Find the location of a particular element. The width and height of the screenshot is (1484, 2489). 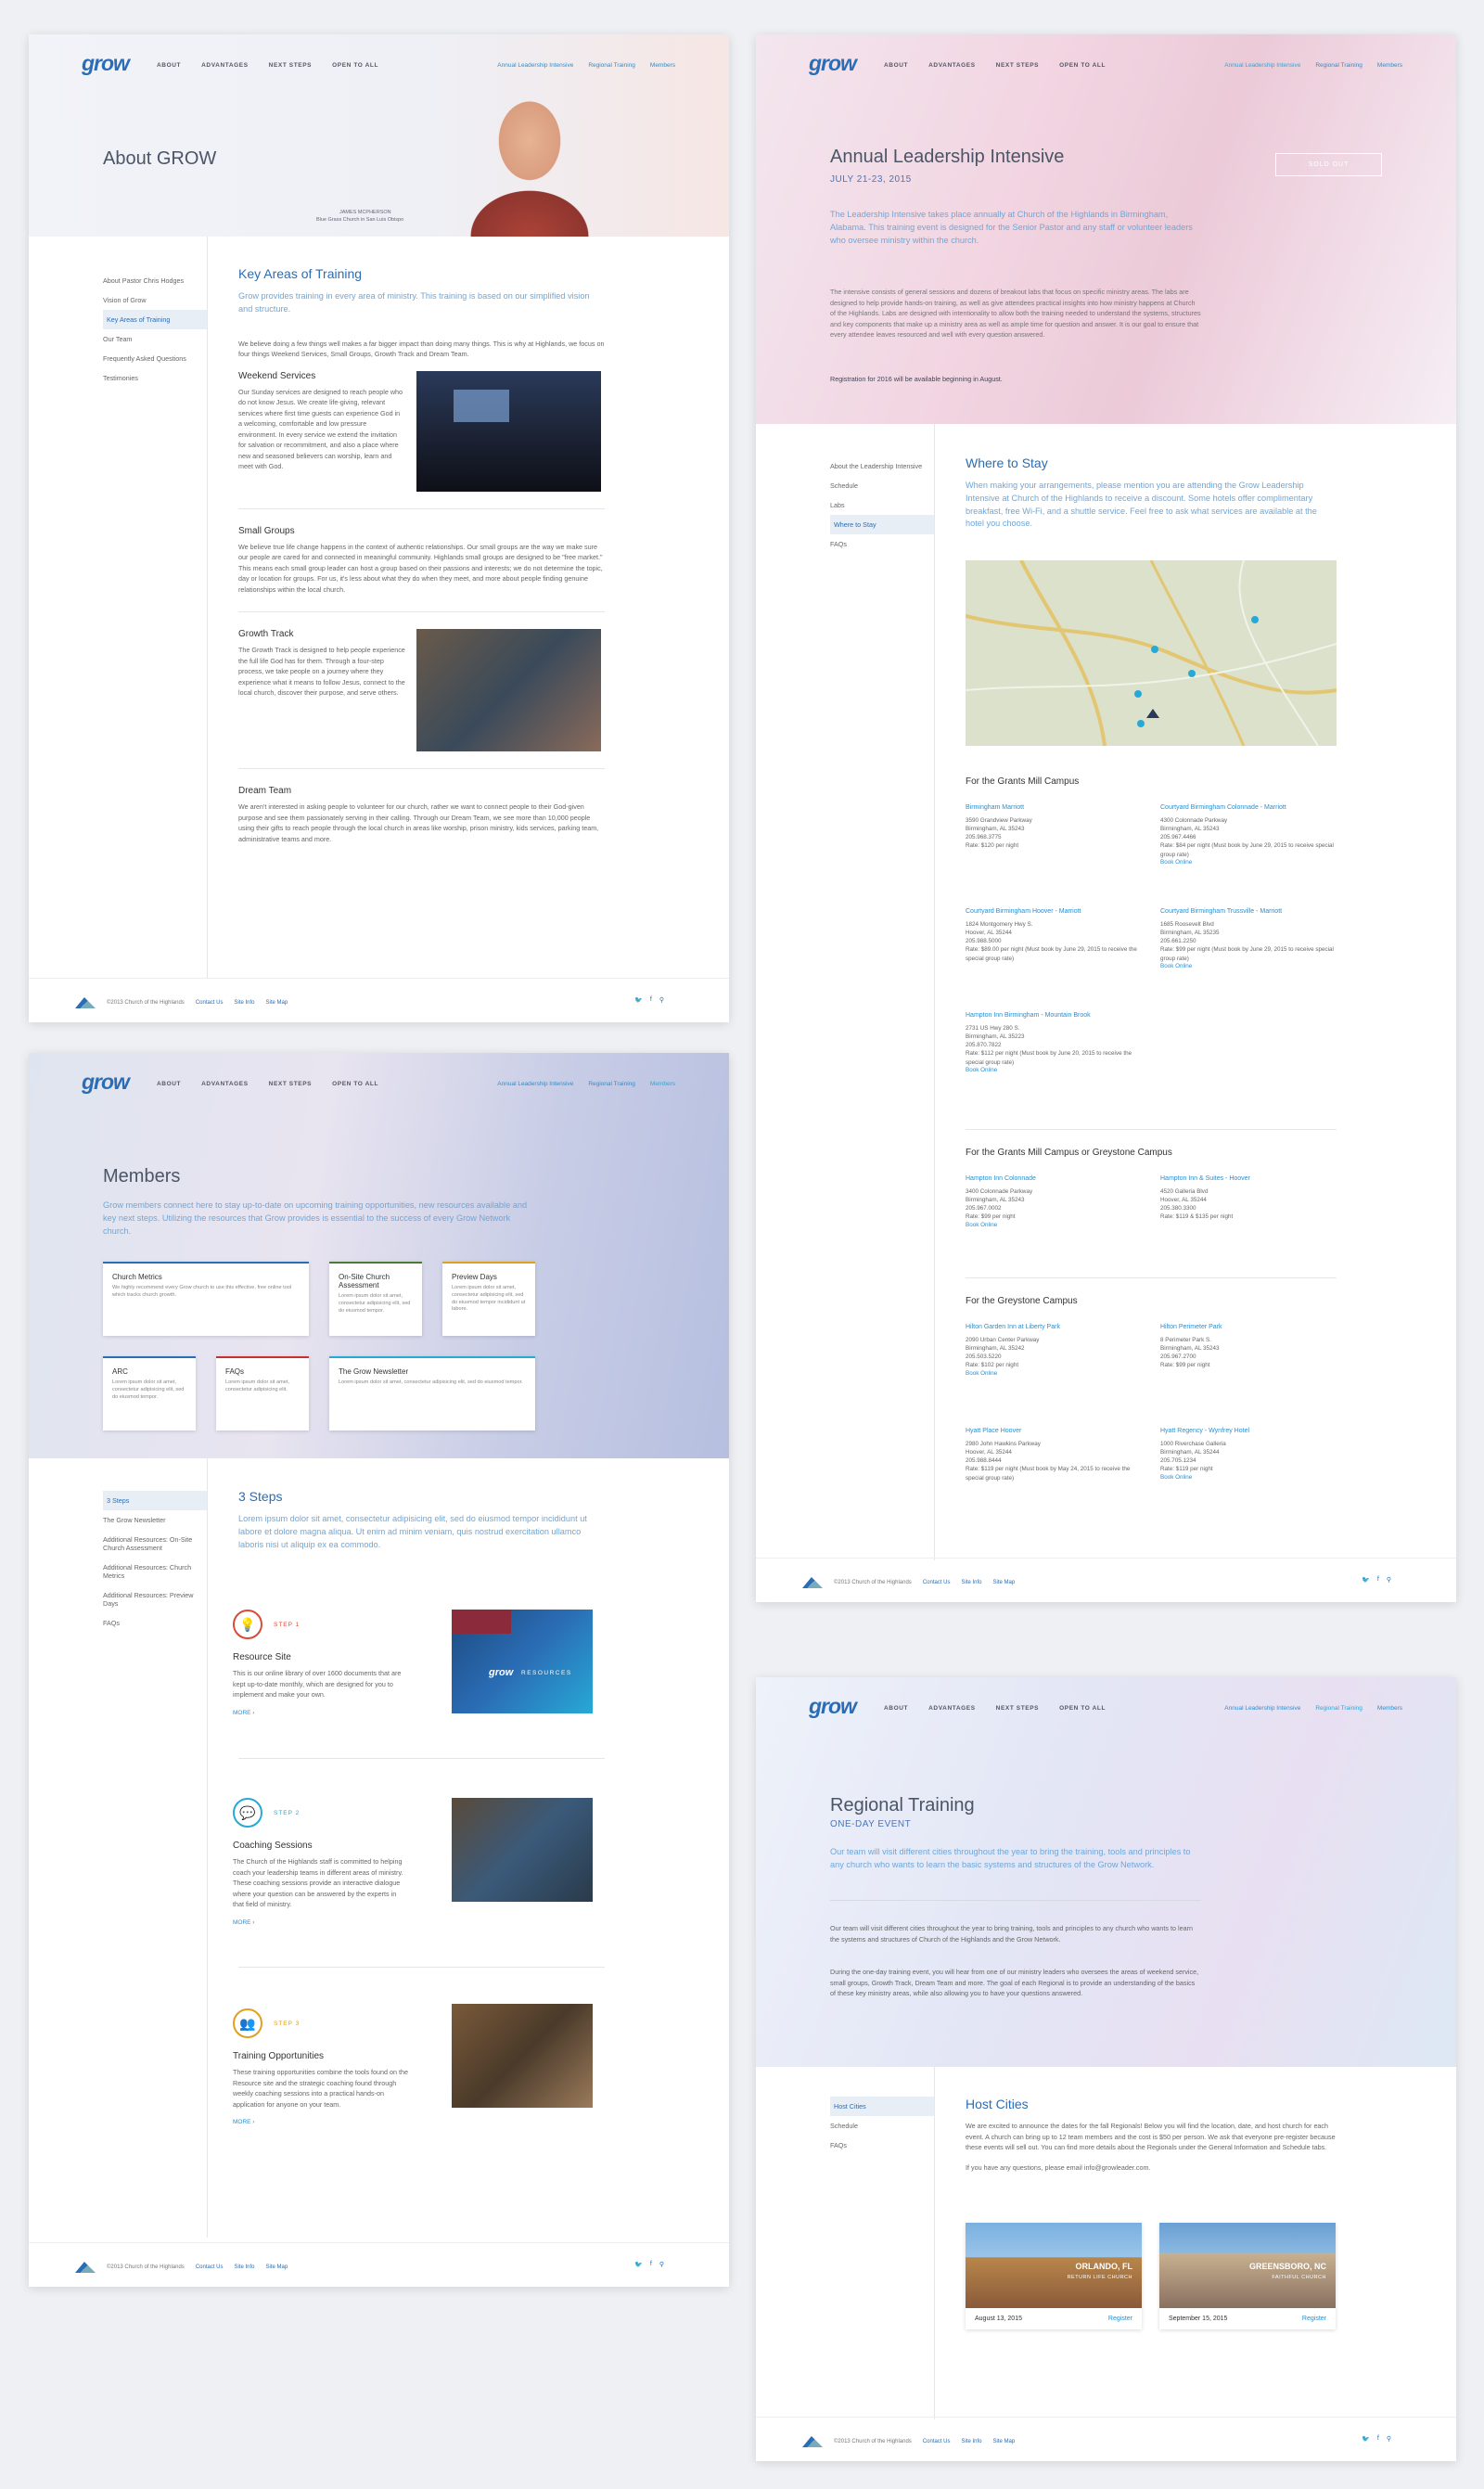

sidebar-item-host-cities: Host Cities is located at coordinates (882, 2106).